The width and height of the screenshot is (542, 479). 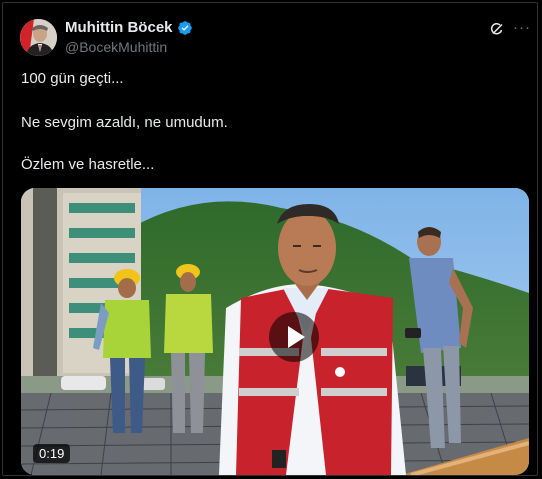 I want to click on play-icon, so click(x=296, y=337).